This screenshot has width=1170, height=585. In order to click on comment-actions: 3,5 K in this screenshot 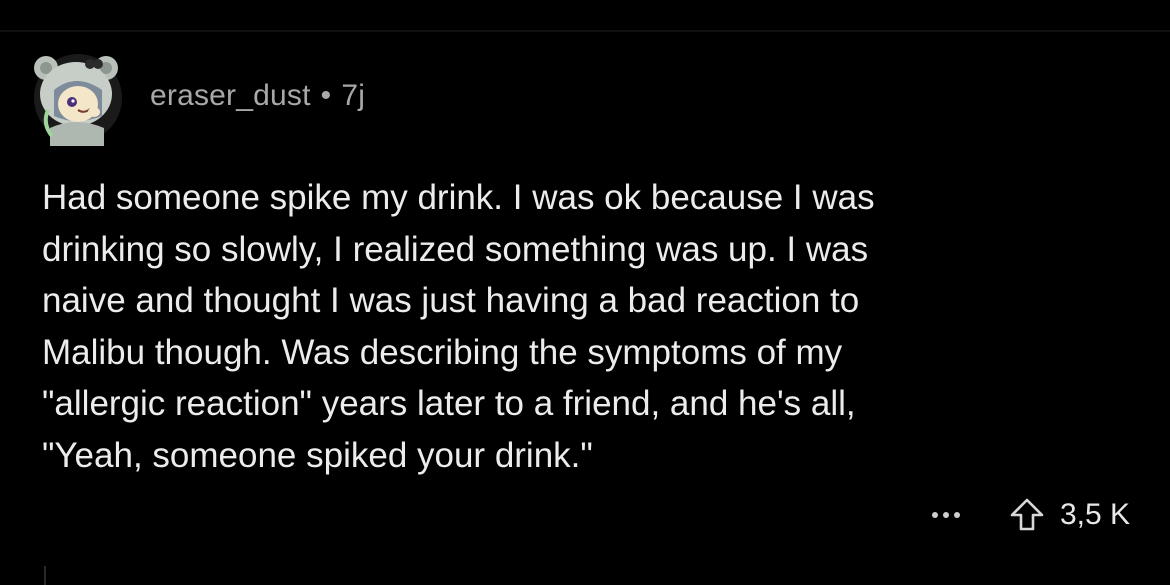, I will do `click(1027, 515)`.